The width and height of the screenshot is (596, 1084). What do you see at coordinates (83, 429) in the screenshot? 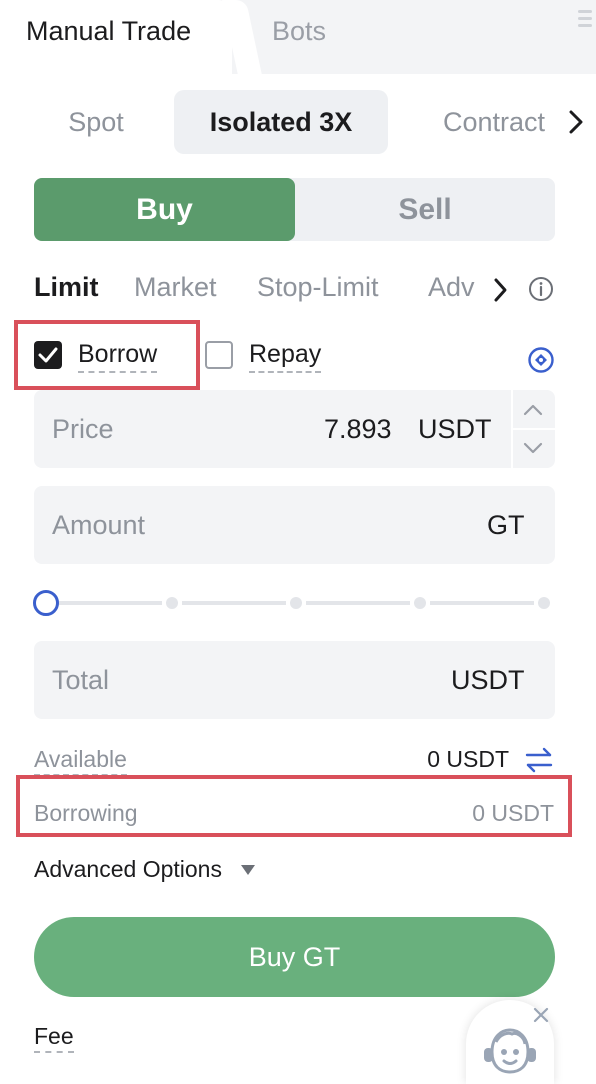
I see `price-label: Price` at bounding box center [83, 429].